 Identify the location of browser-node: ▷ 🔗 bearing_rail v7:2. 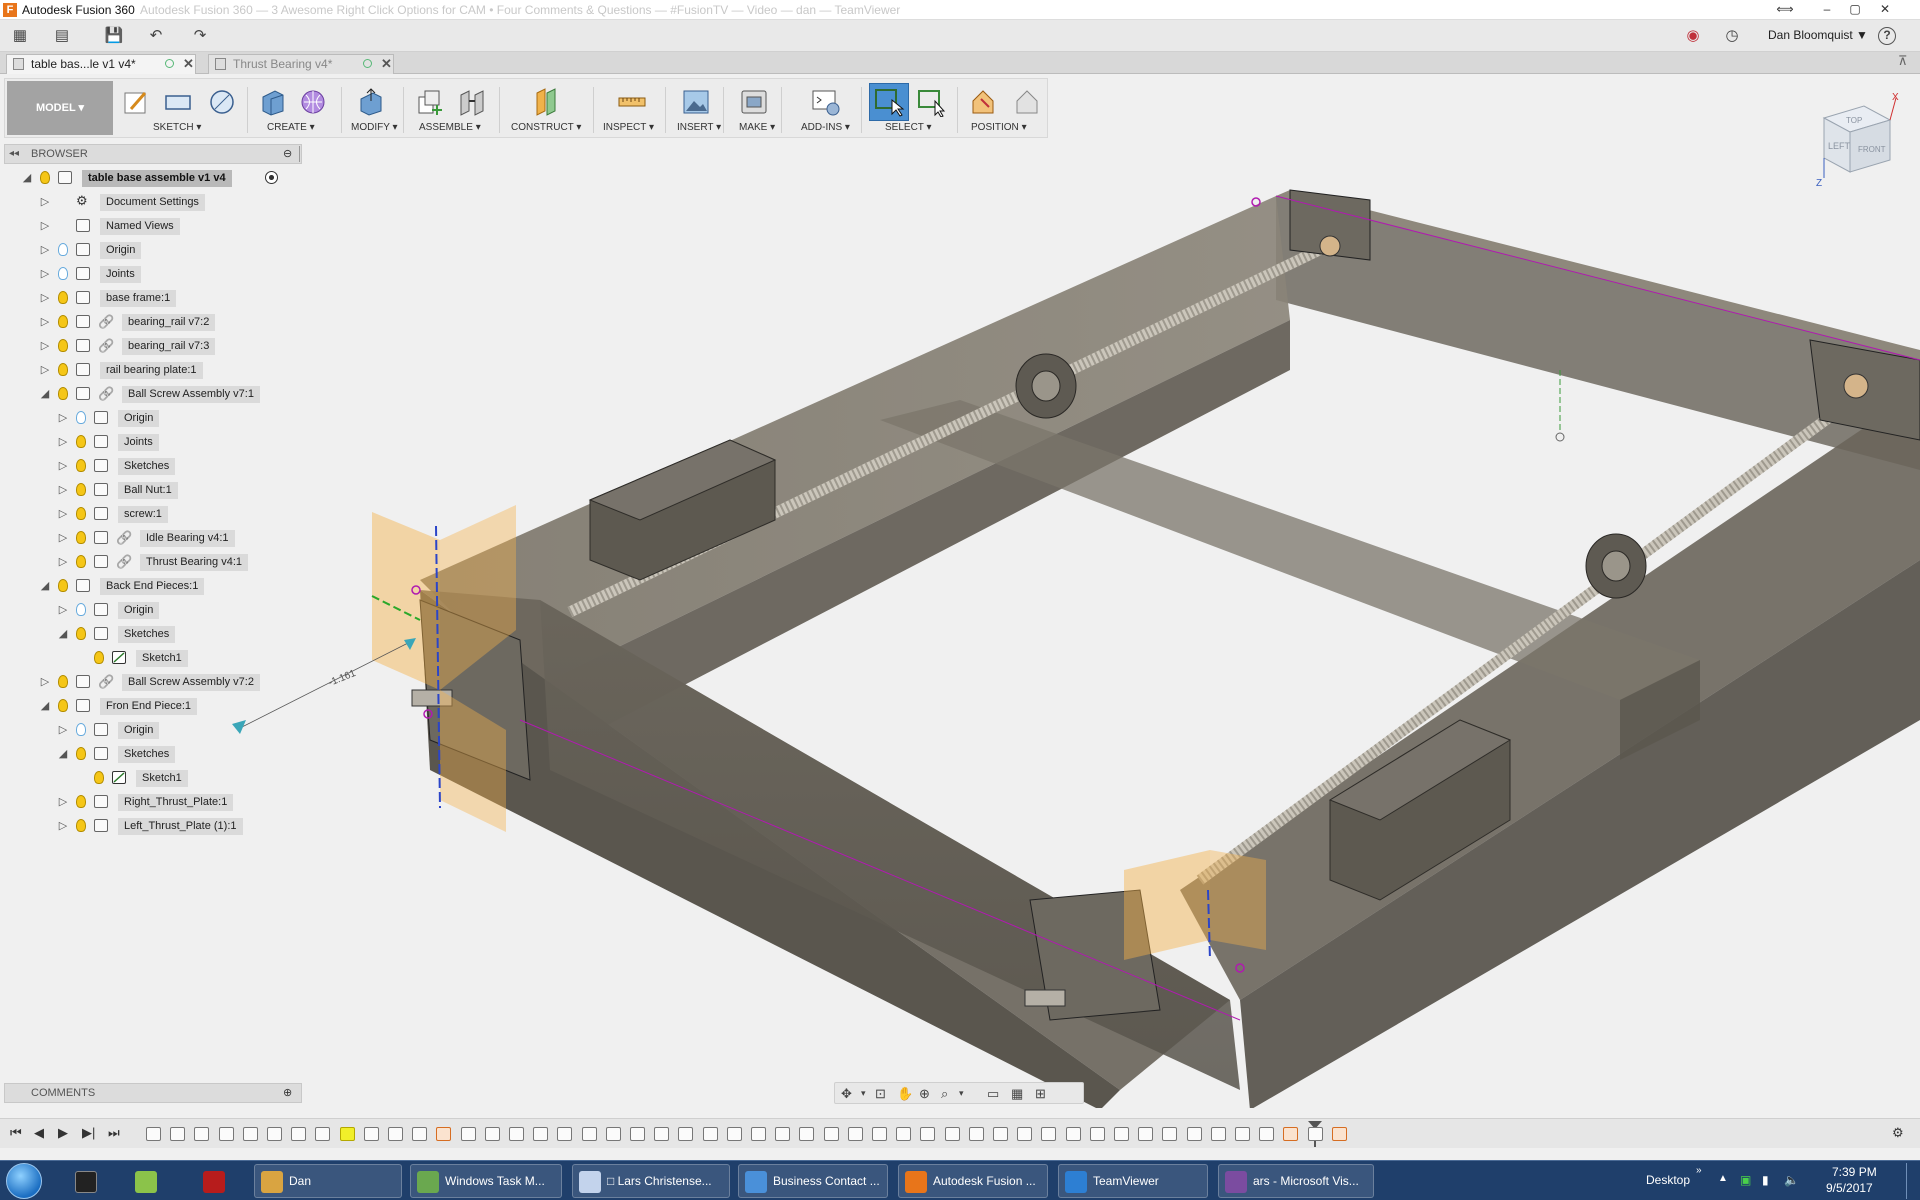
(150, 322).